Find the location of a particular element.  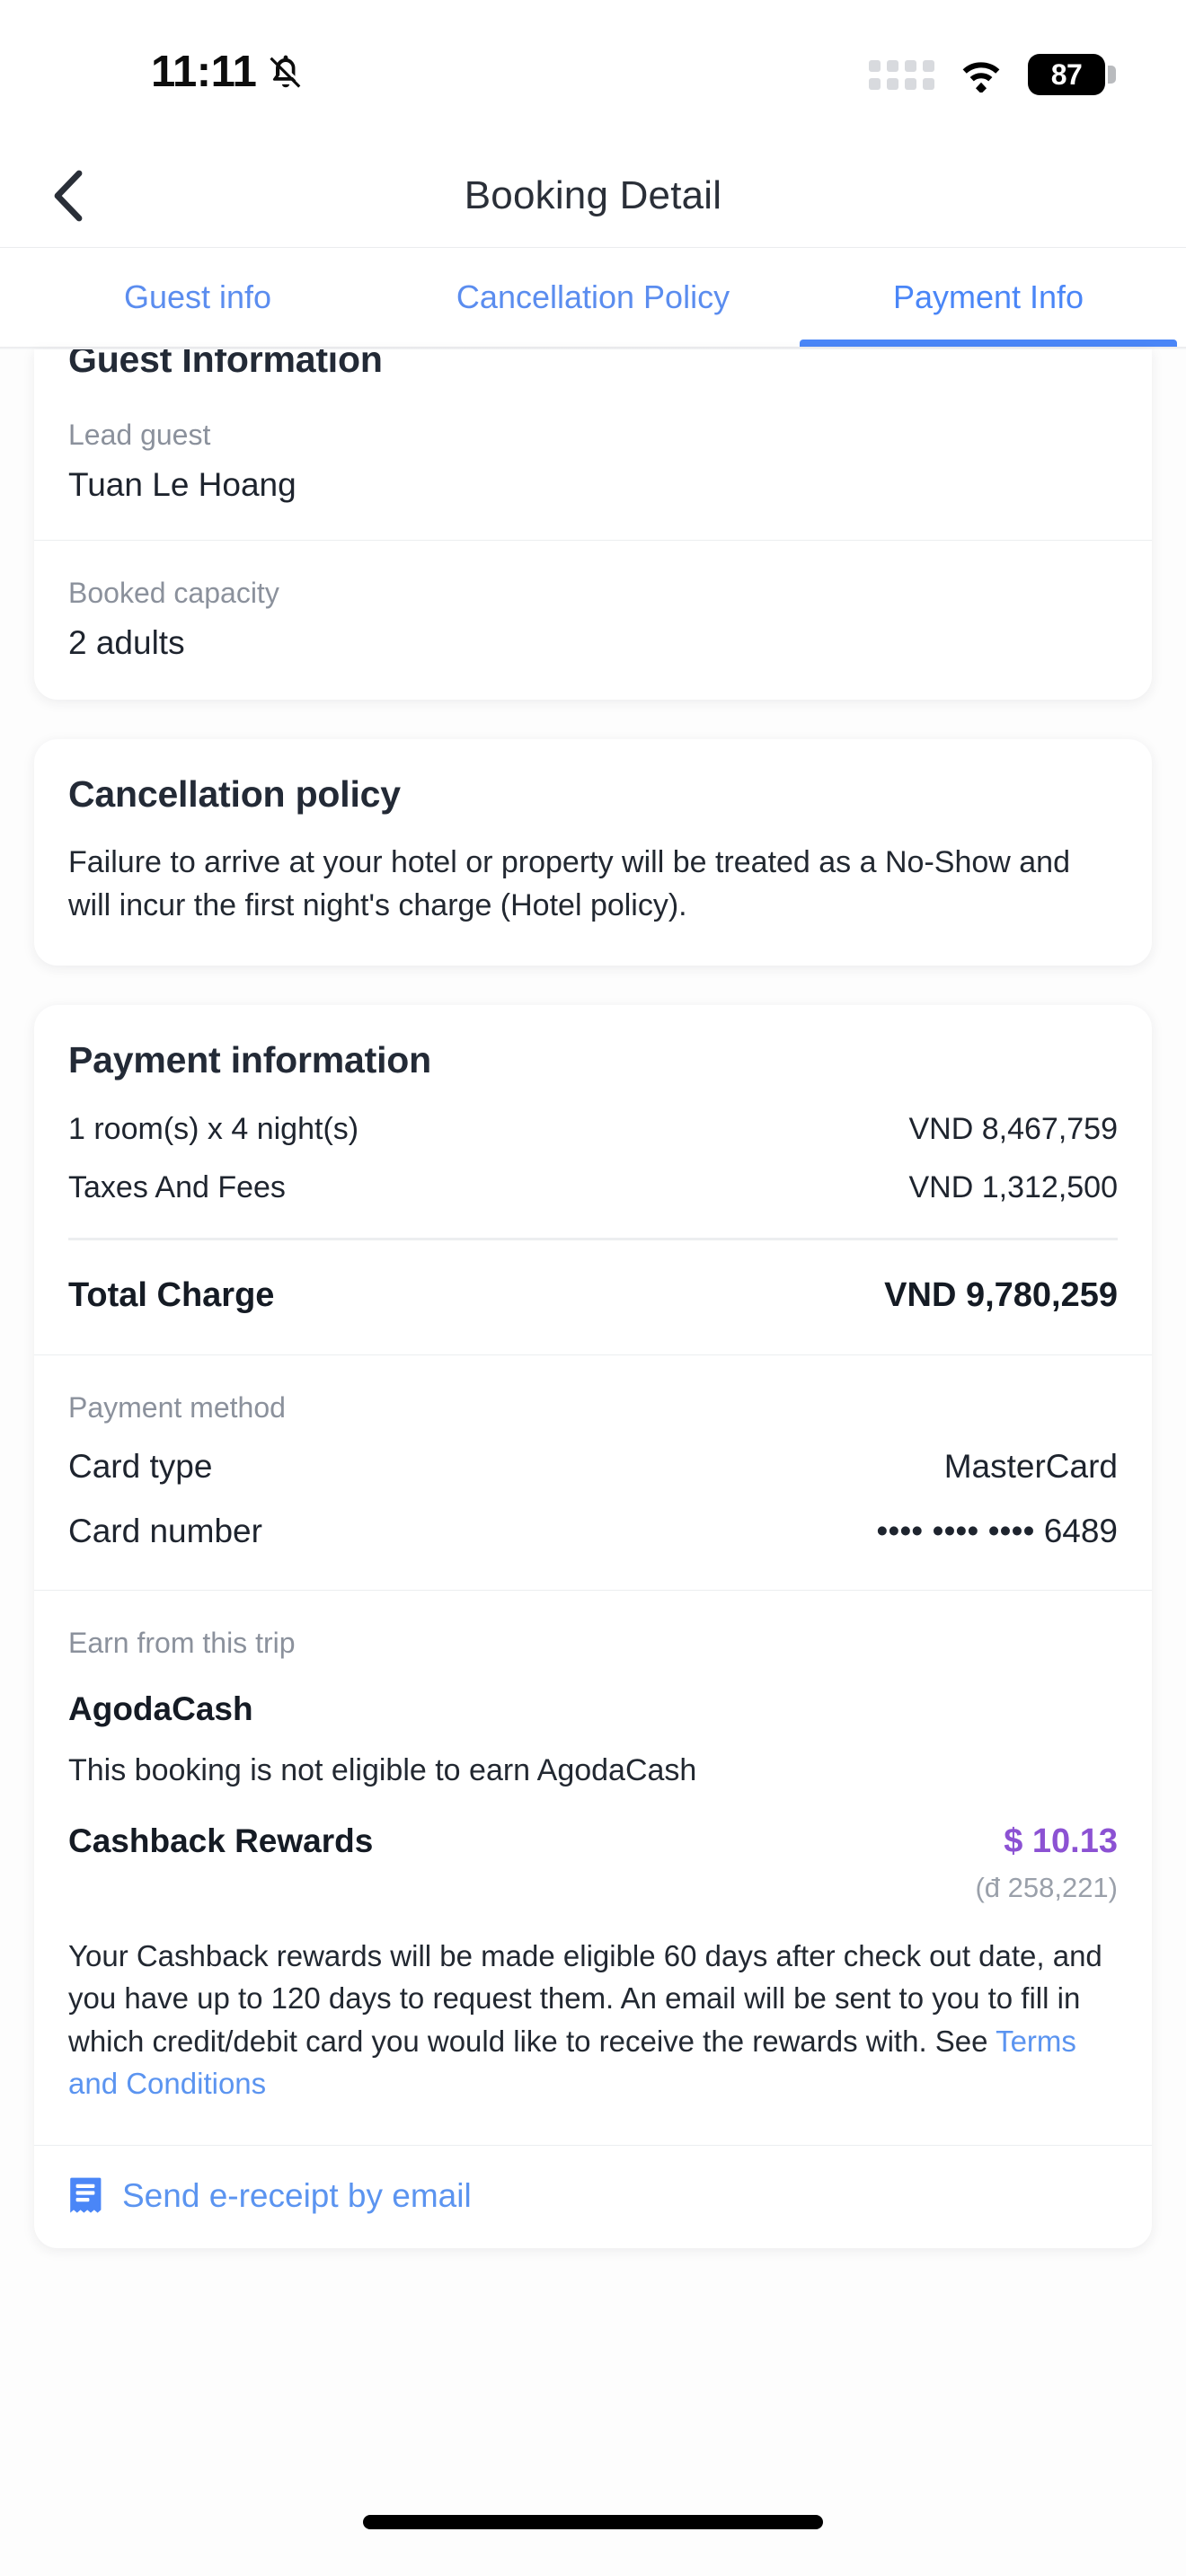

tab-cancellation-policy-label: Cancellation Policy is located at coordinates (593, 296).